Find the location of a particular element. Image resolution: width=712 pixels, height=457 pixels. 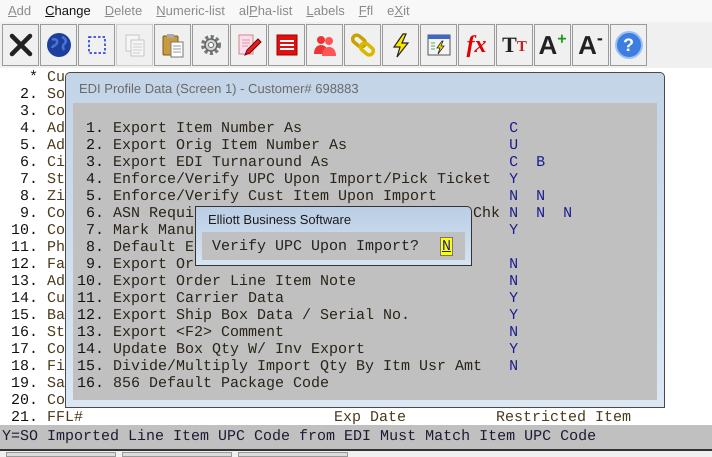

option-label: Export Ship Box Data / Serial No. is located at coordinates (261, 315).